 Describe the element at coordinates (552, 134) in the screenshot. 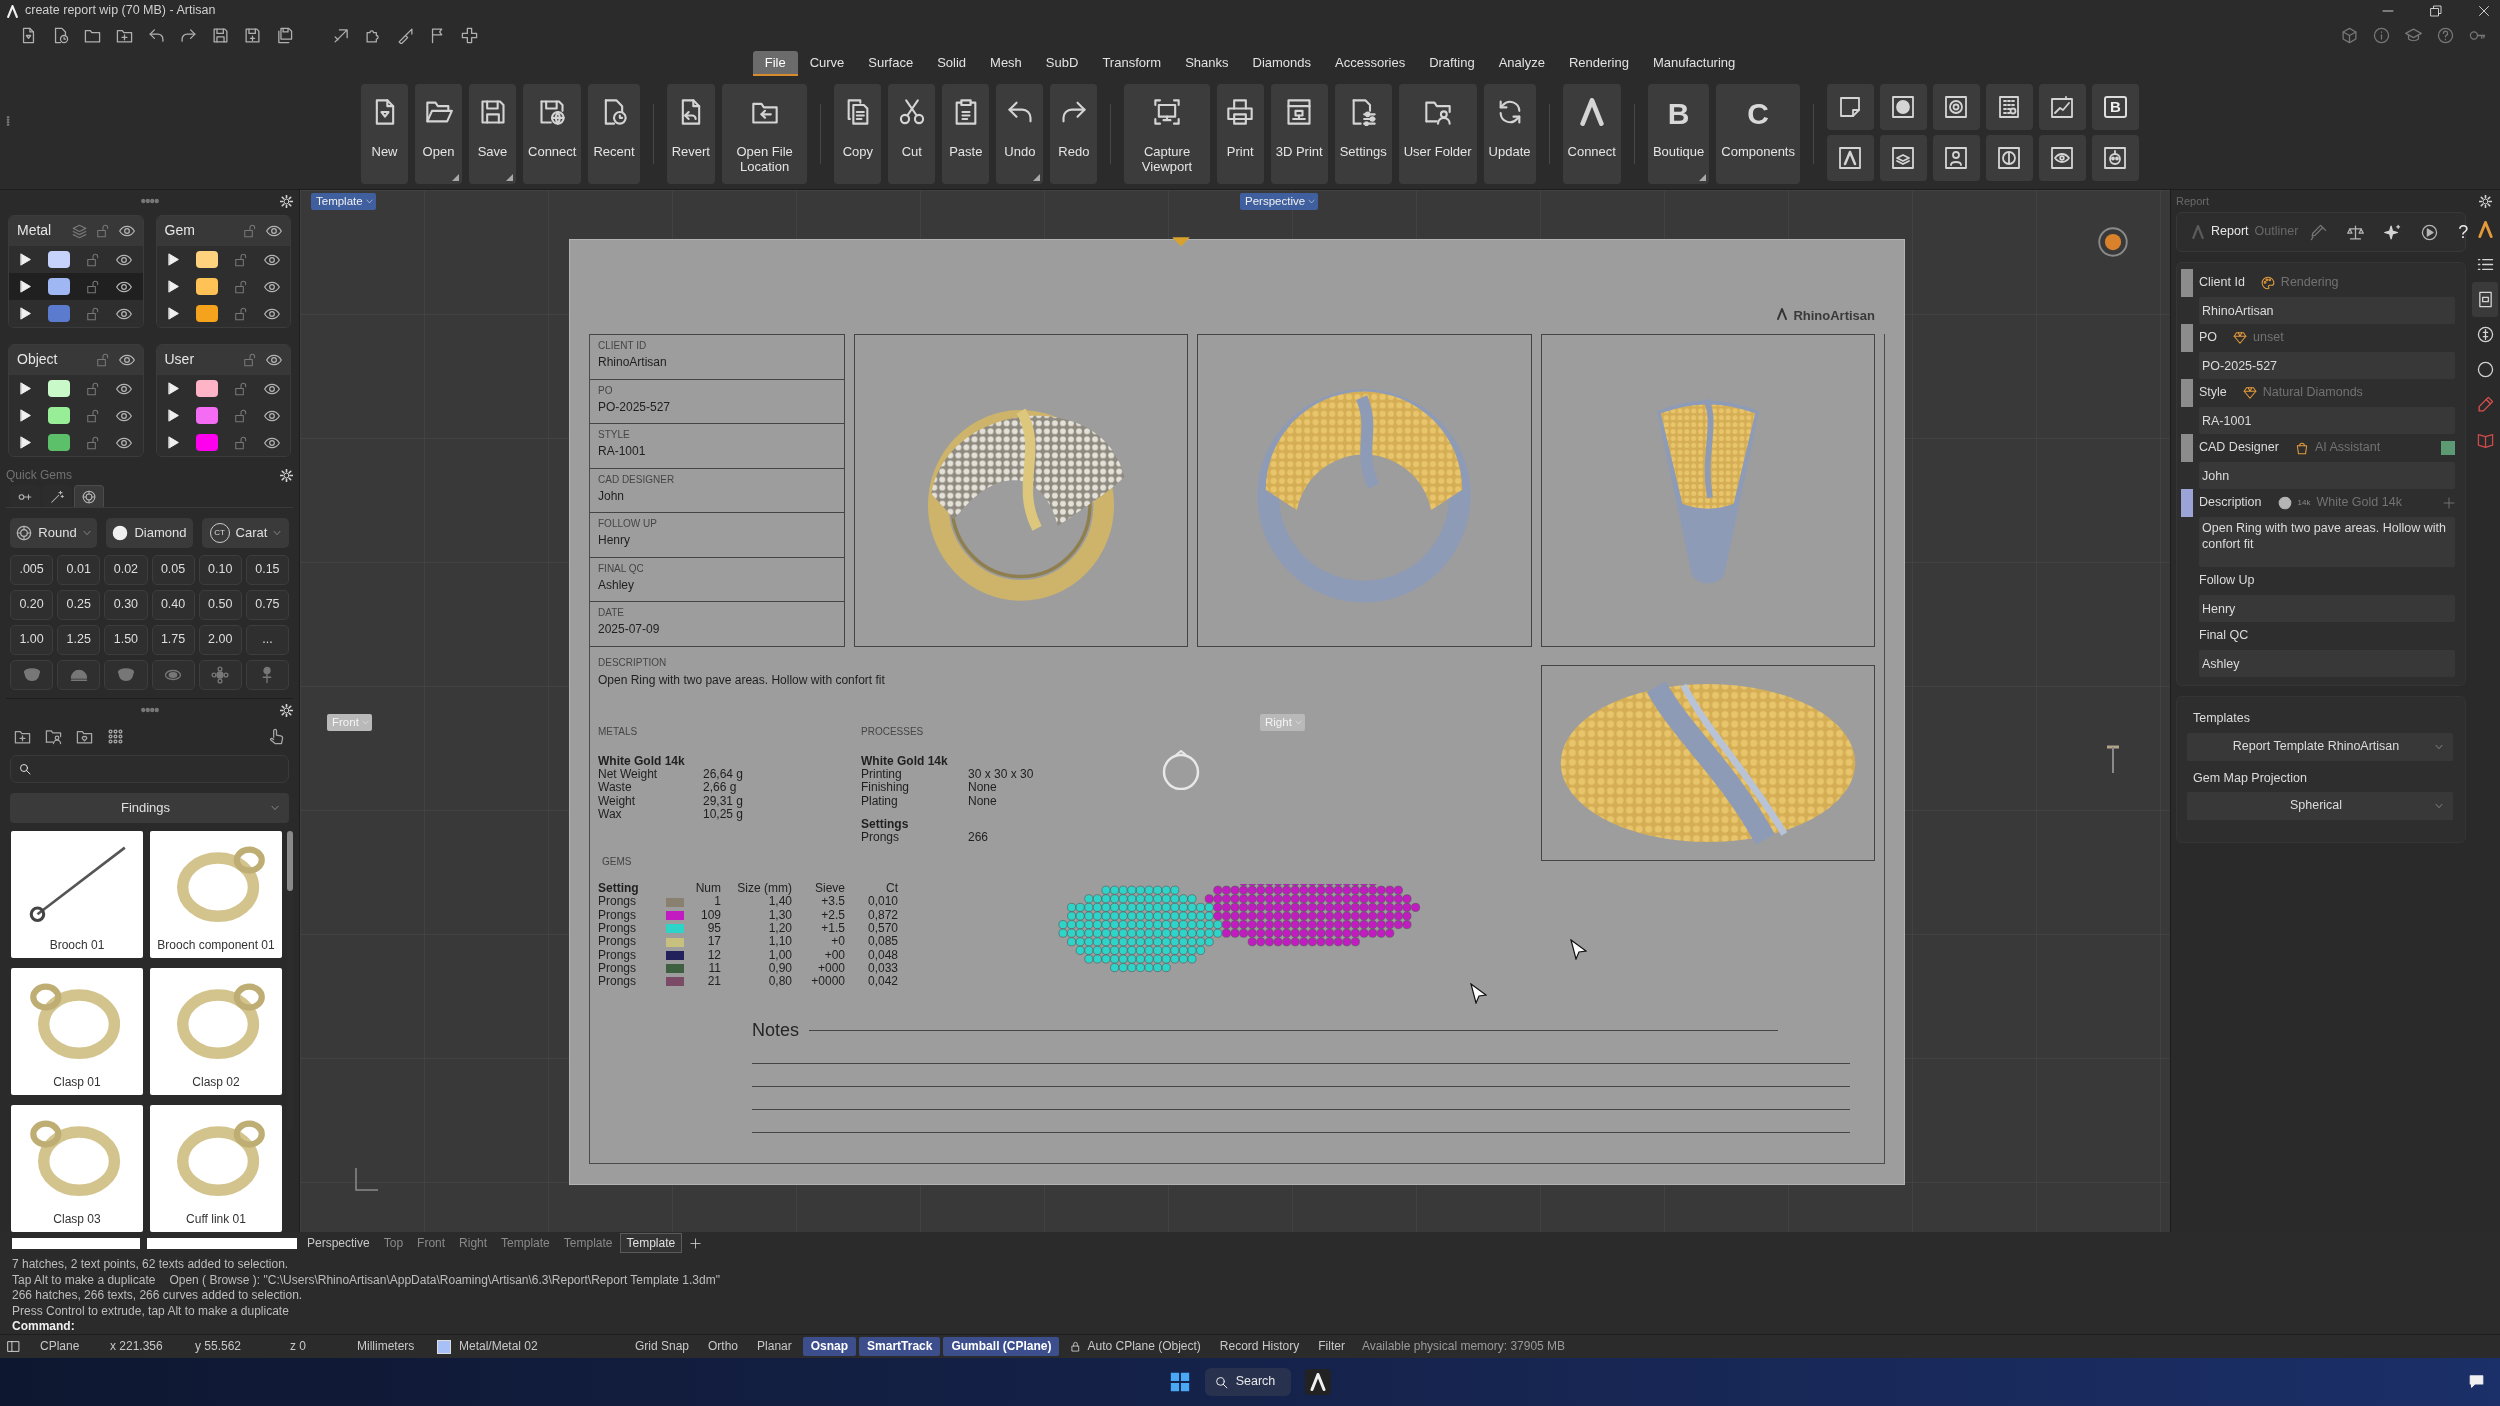

I see `ribbon-button: Connect` at that location.